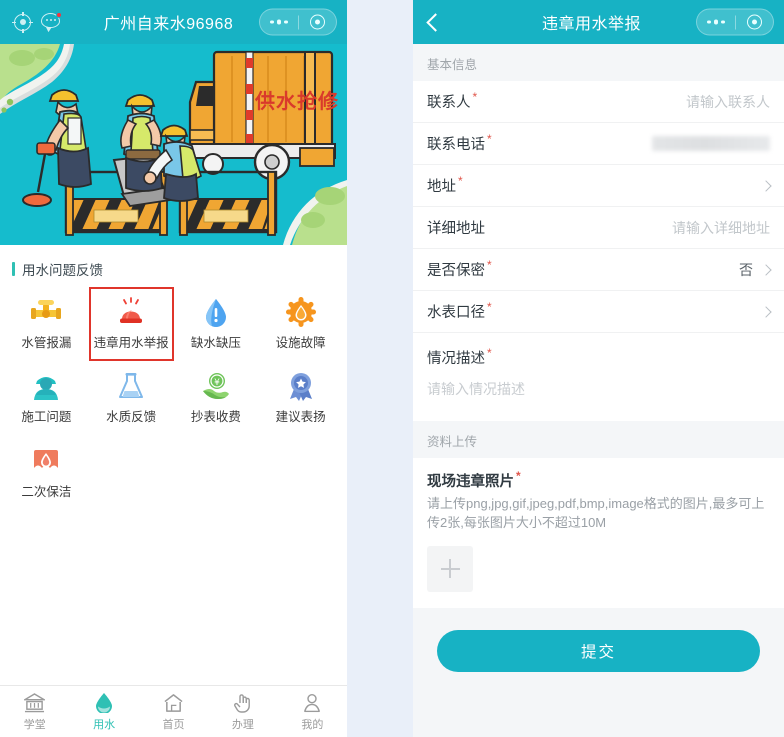 Image resolution: width=784 pixels, height=737 pixels. What do you see at coordinates (721, 228) in the screenshot?
I see `detail-address-input-placeholder: 请输入详细地址` at bounding box center [721, 228].